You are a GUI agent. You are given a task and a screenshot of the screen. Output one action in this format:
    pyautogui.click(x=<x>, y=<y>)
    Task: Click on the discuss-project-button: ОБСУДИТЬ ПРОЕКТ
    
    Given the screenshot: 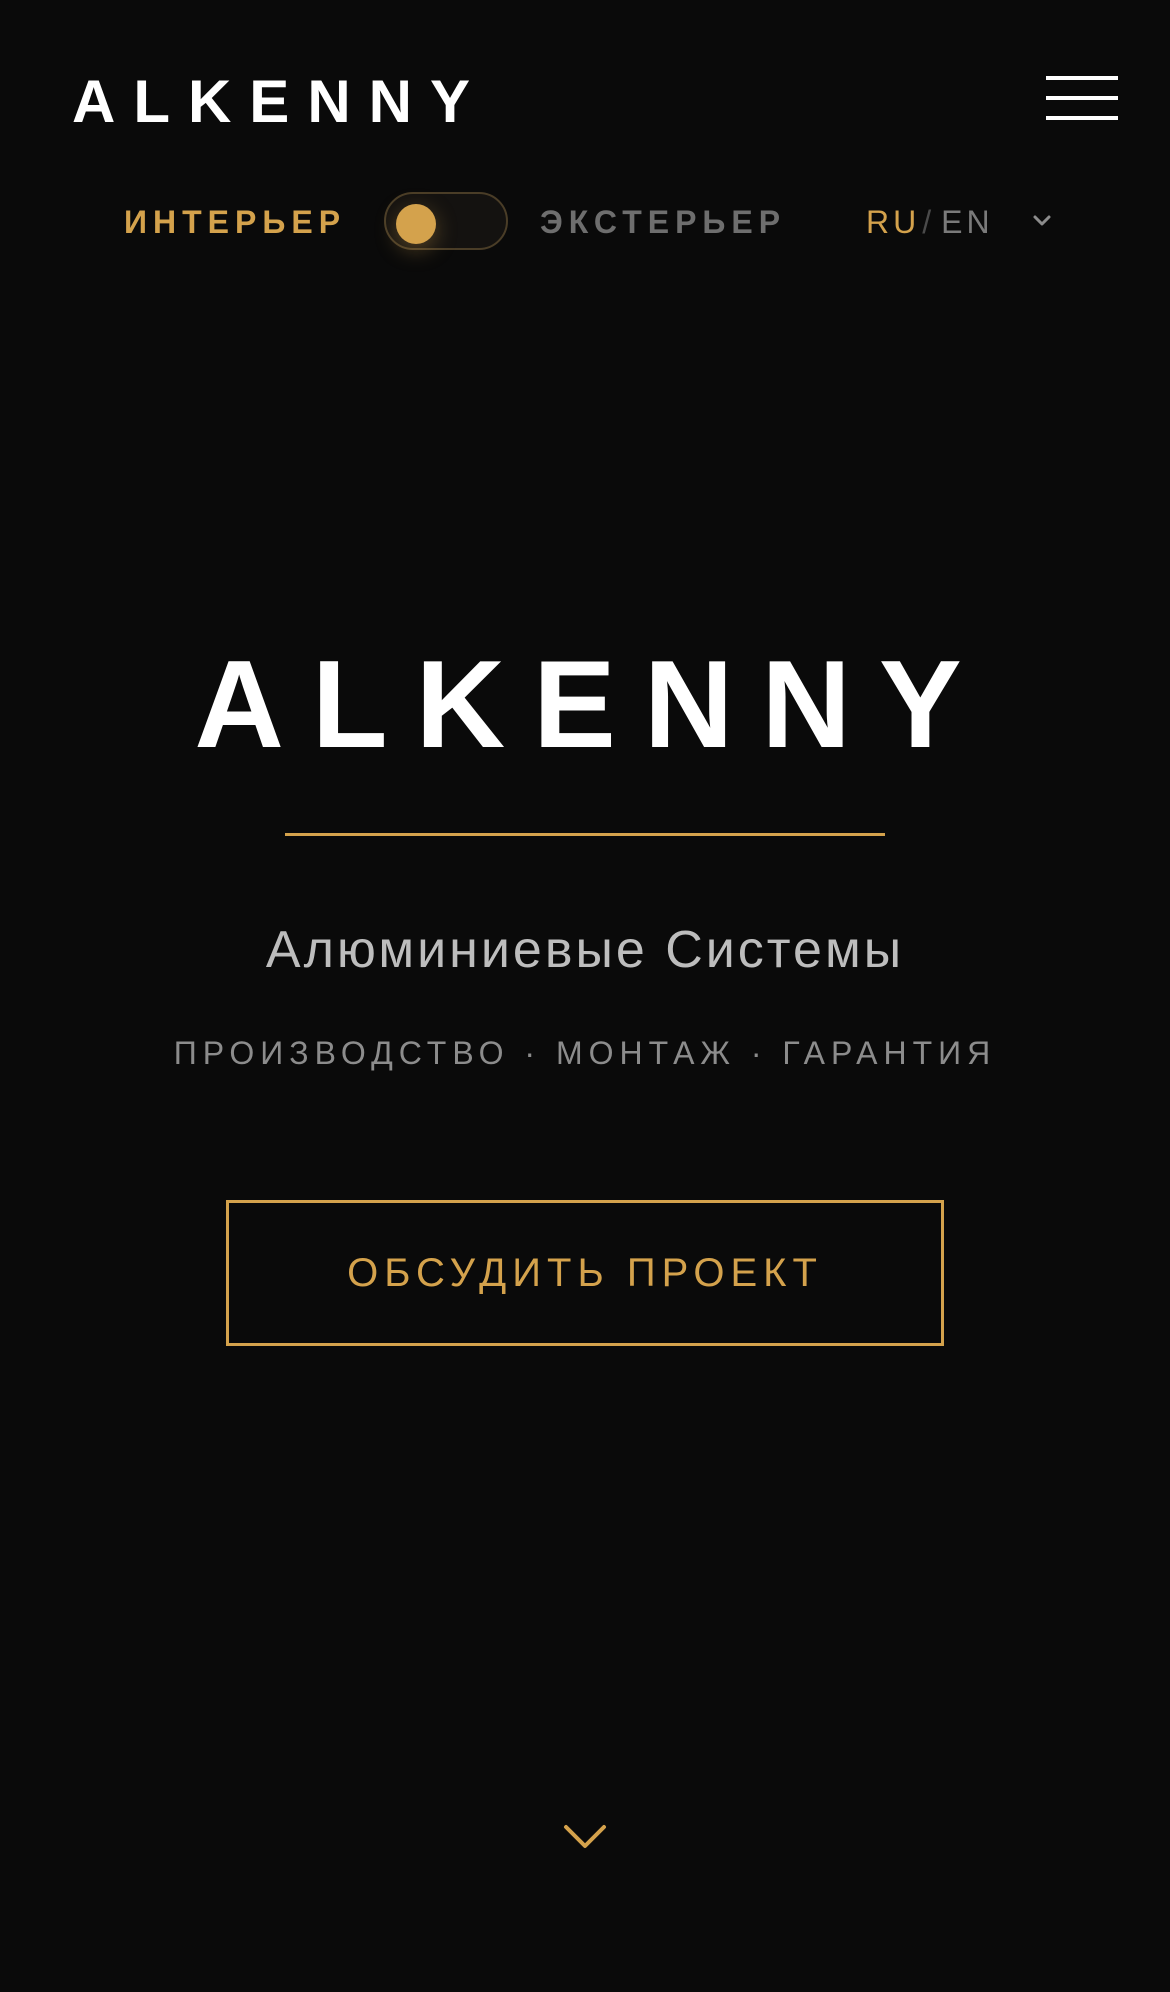 What is the action you would take?
    pyautogui.click(x=585, y=1273)
    